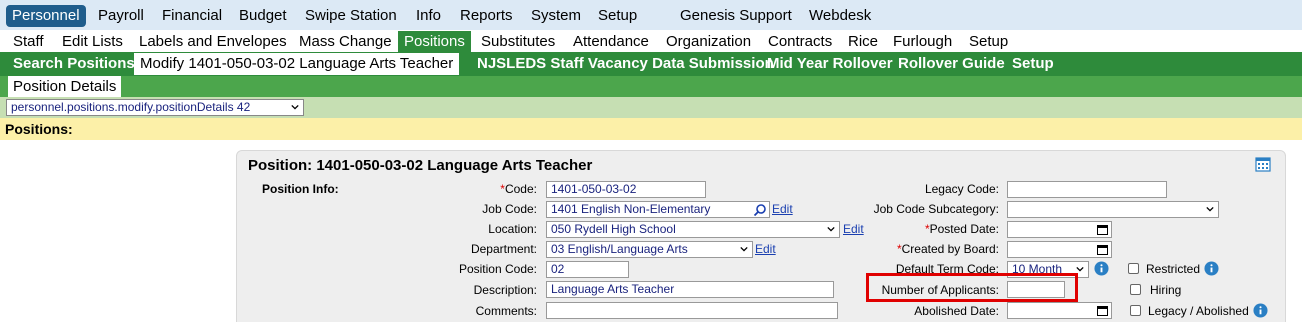  I want to click on location-edit-link: Edit, so click(853, 229).